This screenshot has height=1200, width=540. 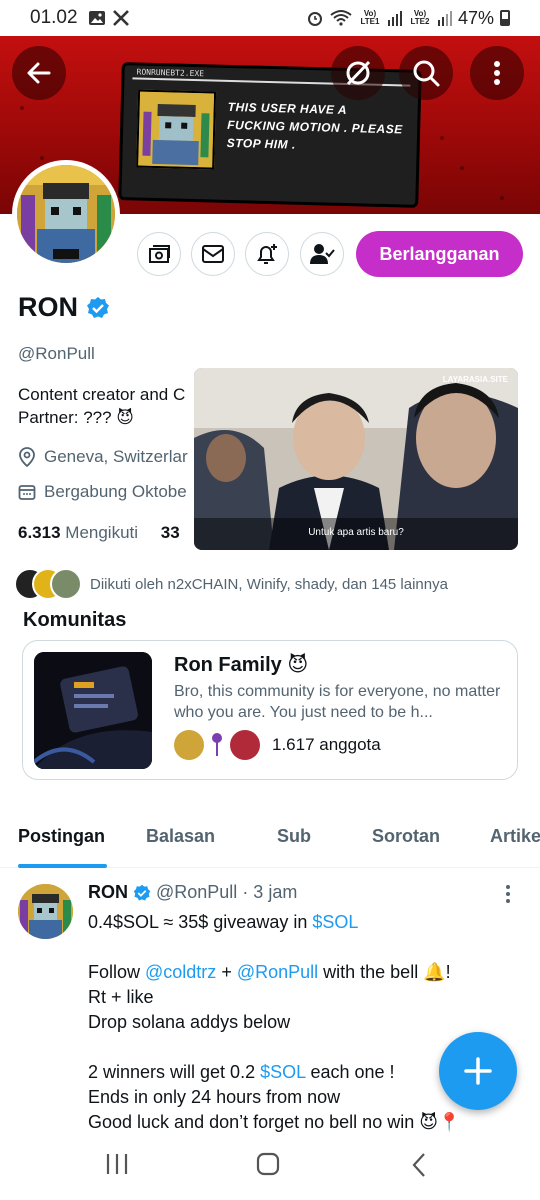 I want to click on profile-avatar, so click(x=66, y=214).